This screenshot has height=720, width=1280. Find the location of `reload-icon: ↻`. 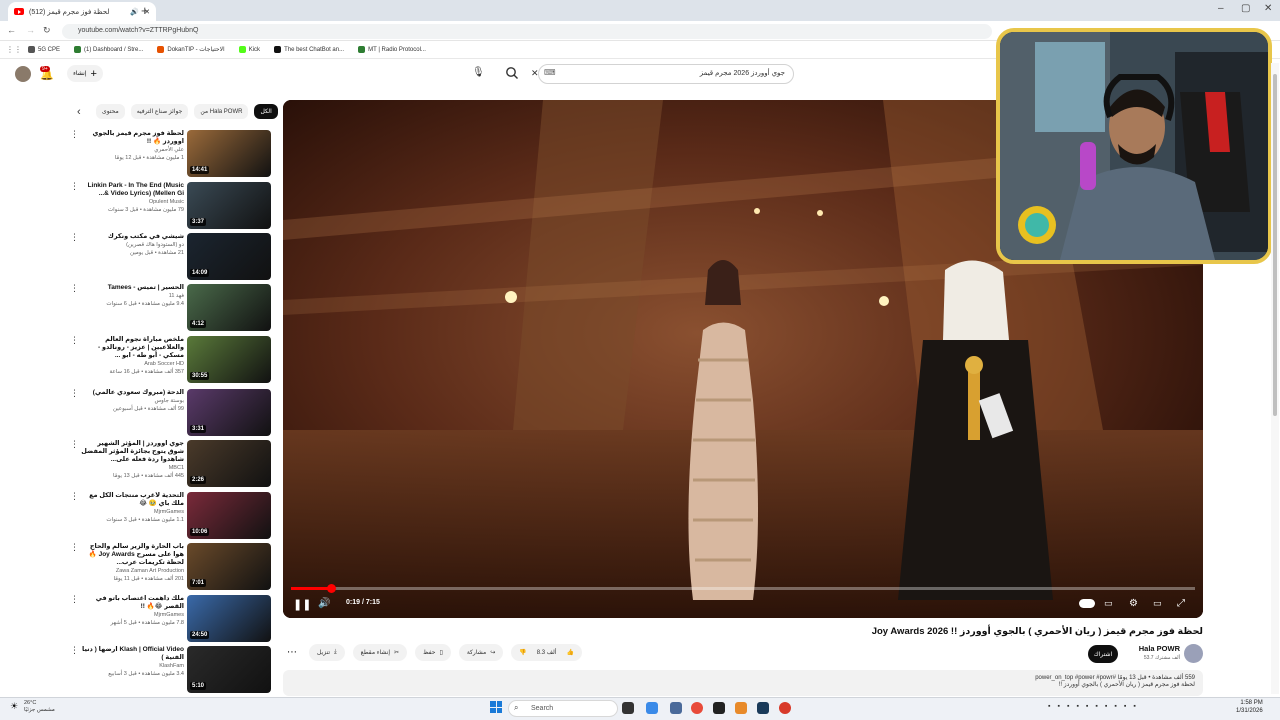

reload-icon: ↻ is located at coordinates (47, 30).